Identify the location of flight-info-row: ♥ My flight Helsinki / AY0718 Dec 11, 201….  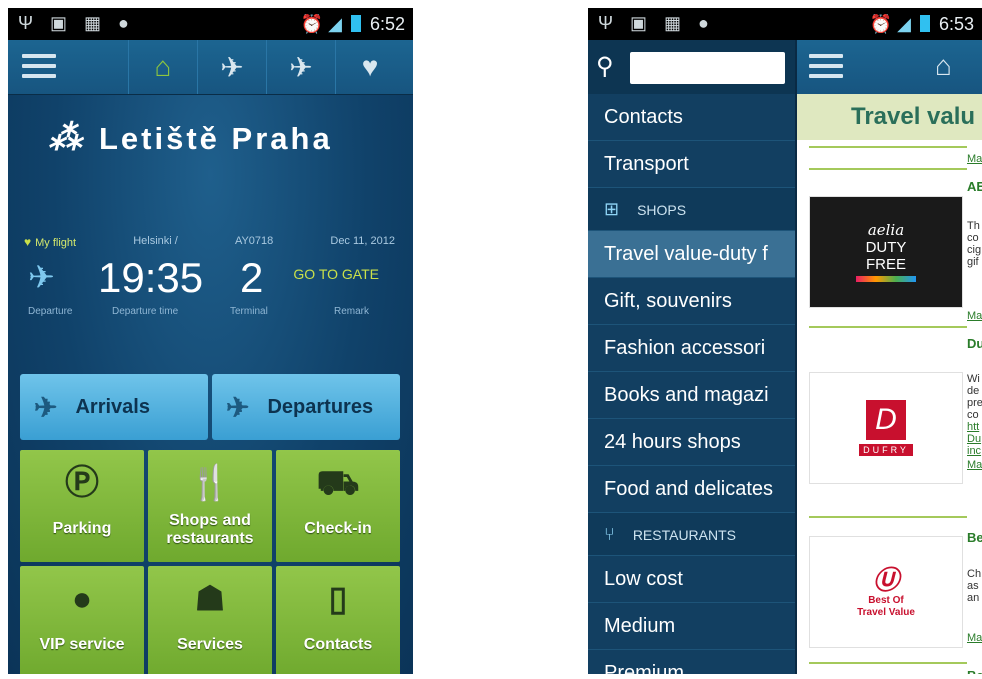
(209, 242).